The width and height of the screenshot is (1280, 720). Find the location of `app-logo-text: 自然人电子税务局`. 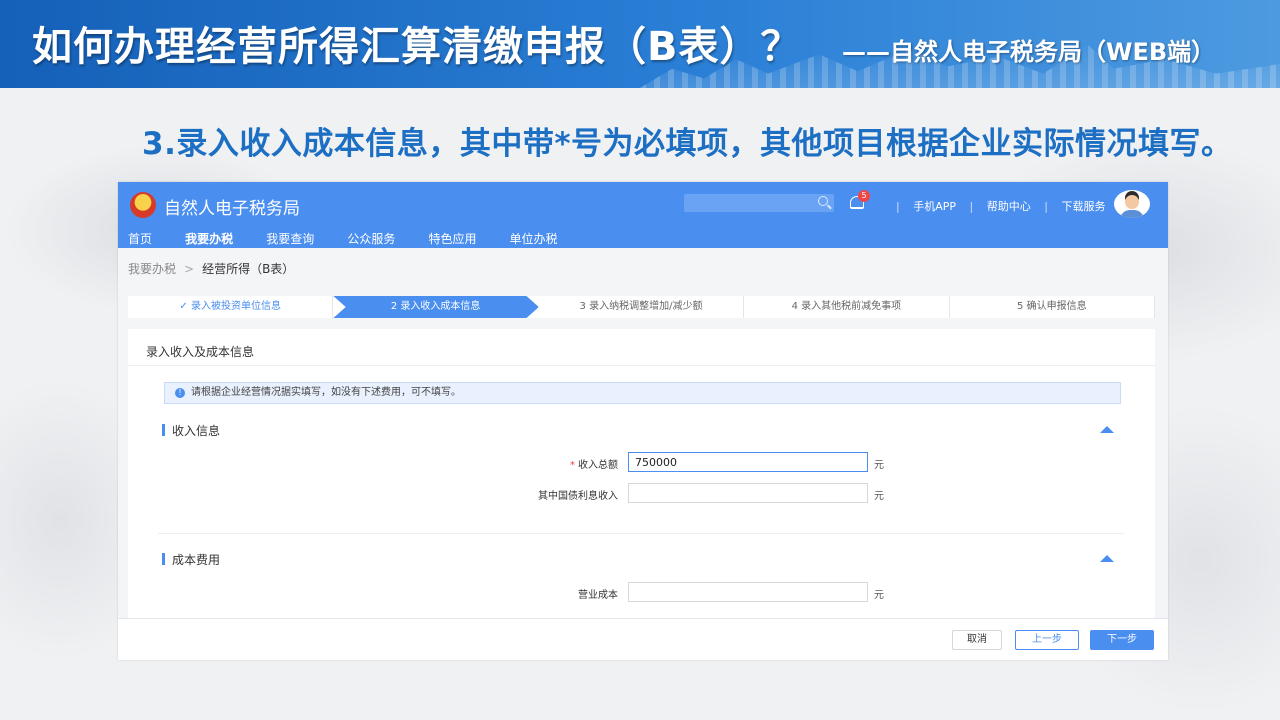

app-logo-text: 自然人电子税务局 is located at coordinates (232, 206).